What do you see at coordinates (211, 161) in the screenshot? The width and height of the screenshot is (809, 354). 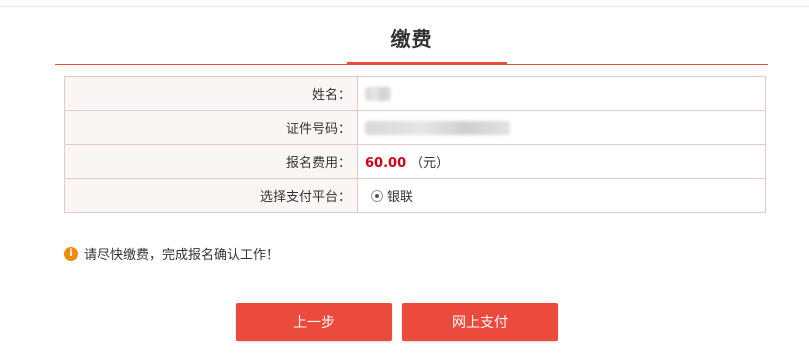 I see `fee-label: 报名费用：` at bounding box center [211, 161].